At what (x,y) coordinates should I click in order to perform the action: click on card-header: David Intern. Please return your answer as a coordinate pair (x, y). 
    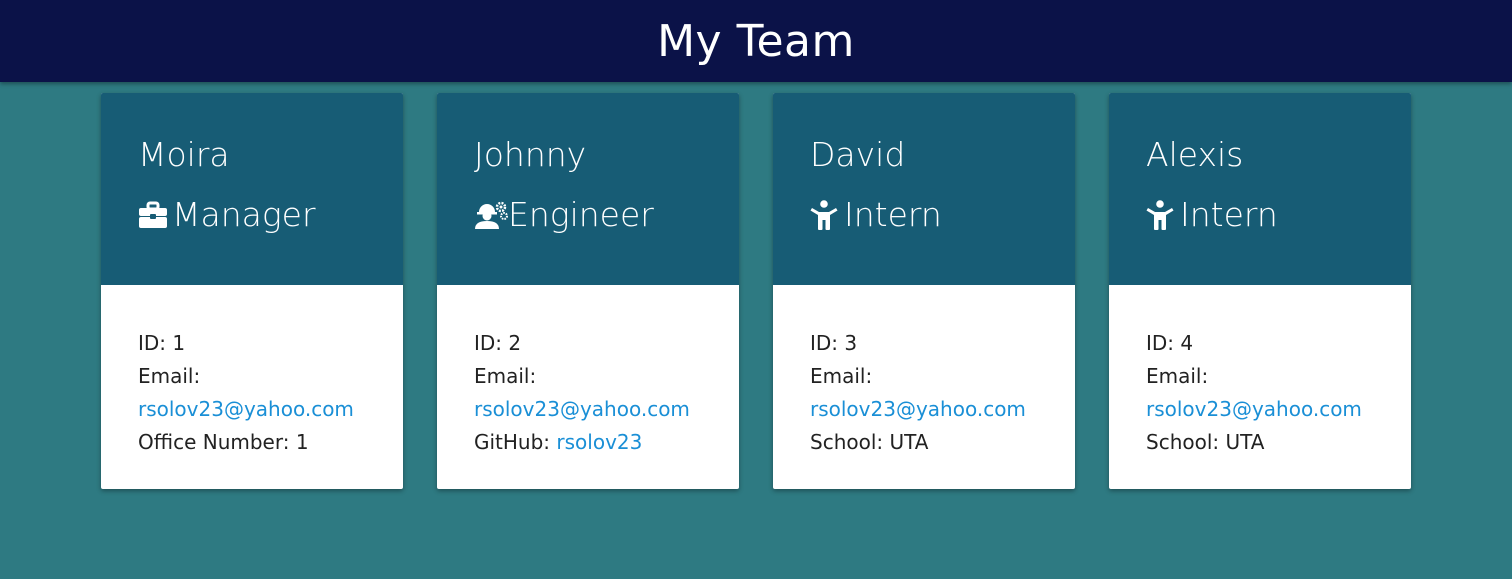
    Looking at the image, I should click on (924, 189).